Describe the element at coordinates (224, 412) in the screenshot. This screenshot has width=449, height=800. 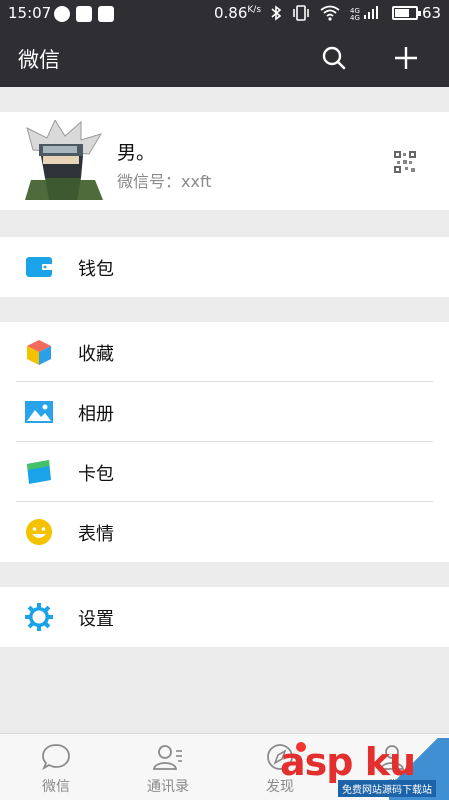
I see `menu-item-album: 相册` at that location.